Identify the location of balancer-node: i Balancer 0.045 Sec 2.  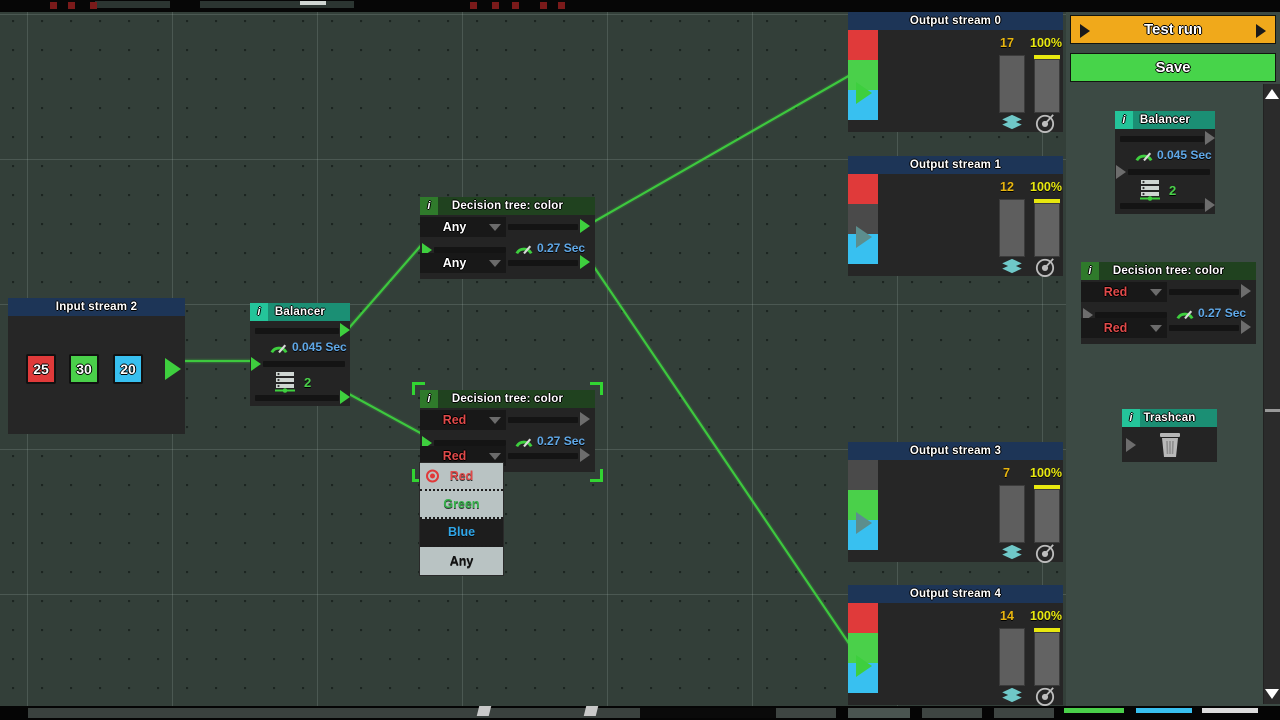
(300, 354).